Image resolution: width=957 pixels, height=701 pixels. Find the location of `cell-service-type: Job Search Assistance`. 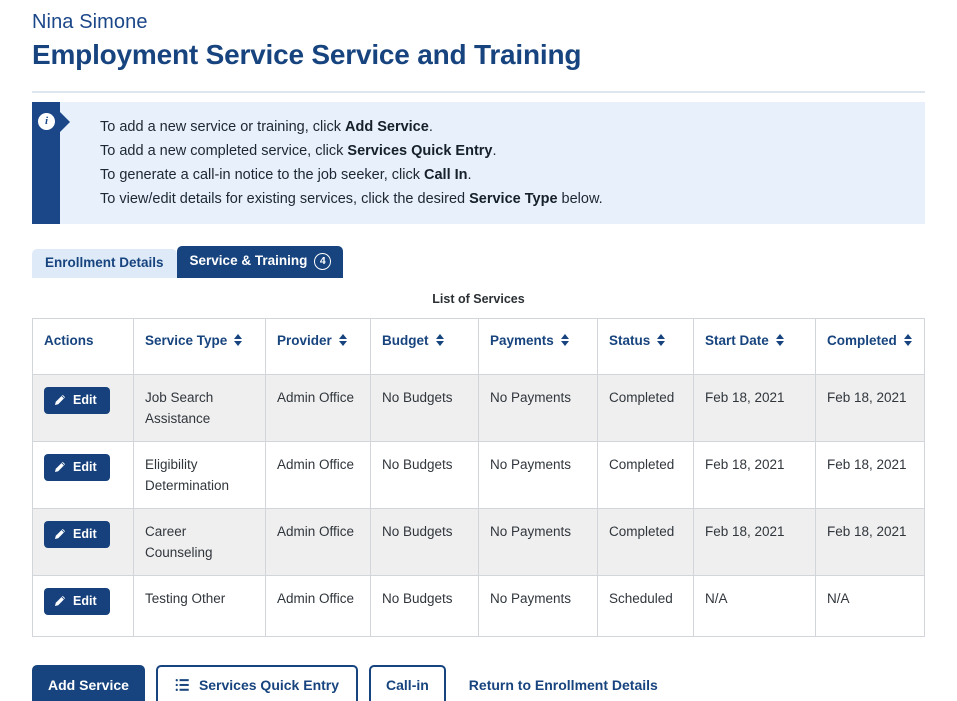

cell-service-type: Job Search Assistance is located at coordinates (199, 407).